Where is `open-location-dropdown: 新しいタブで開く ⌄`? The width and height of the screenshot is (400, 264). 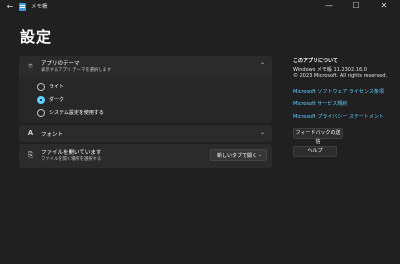
open-location-dropdown: 新しいタブで開く ⌄ is located at coordinates (238, 155).